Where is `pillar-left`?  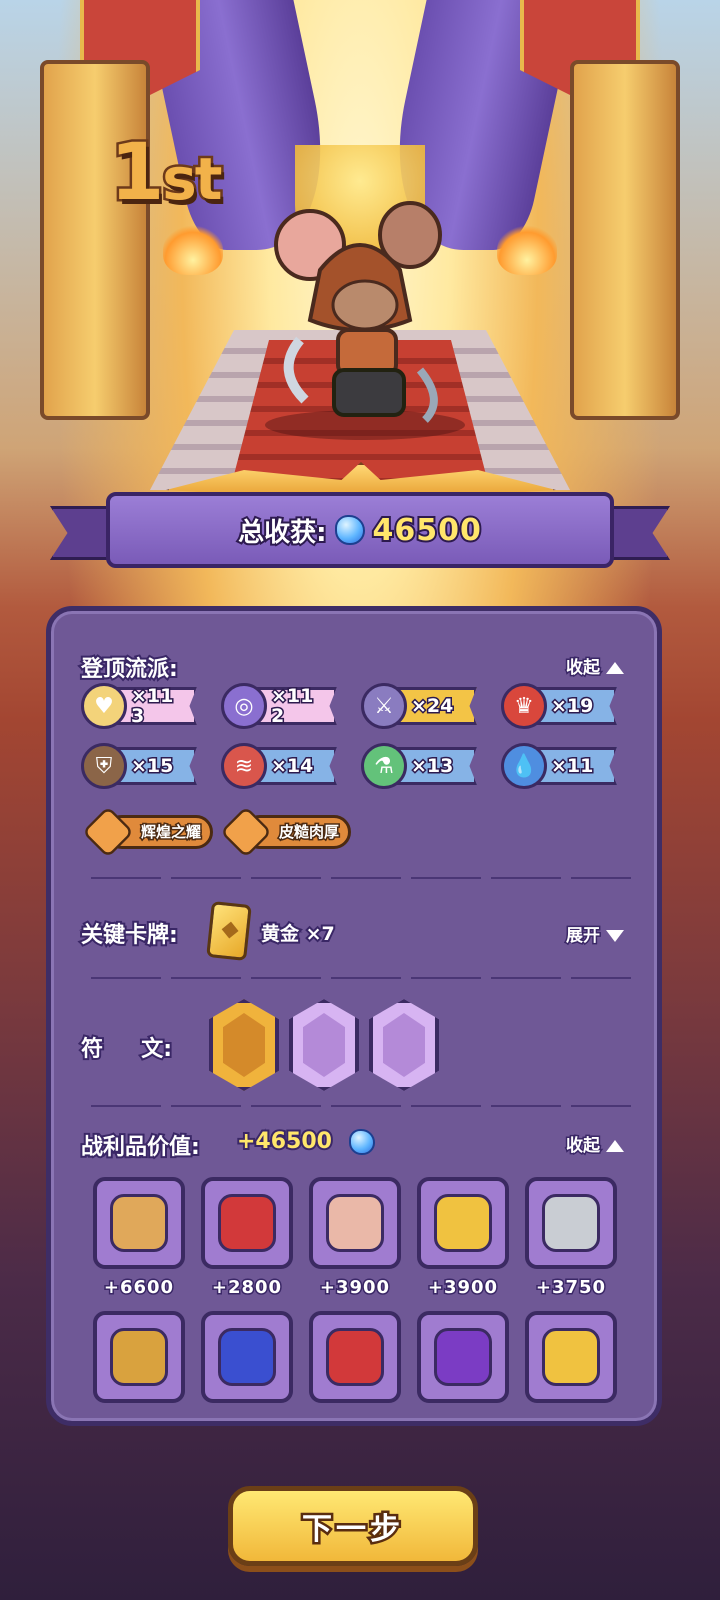 pillar-left is located at coordinates (95, 240).